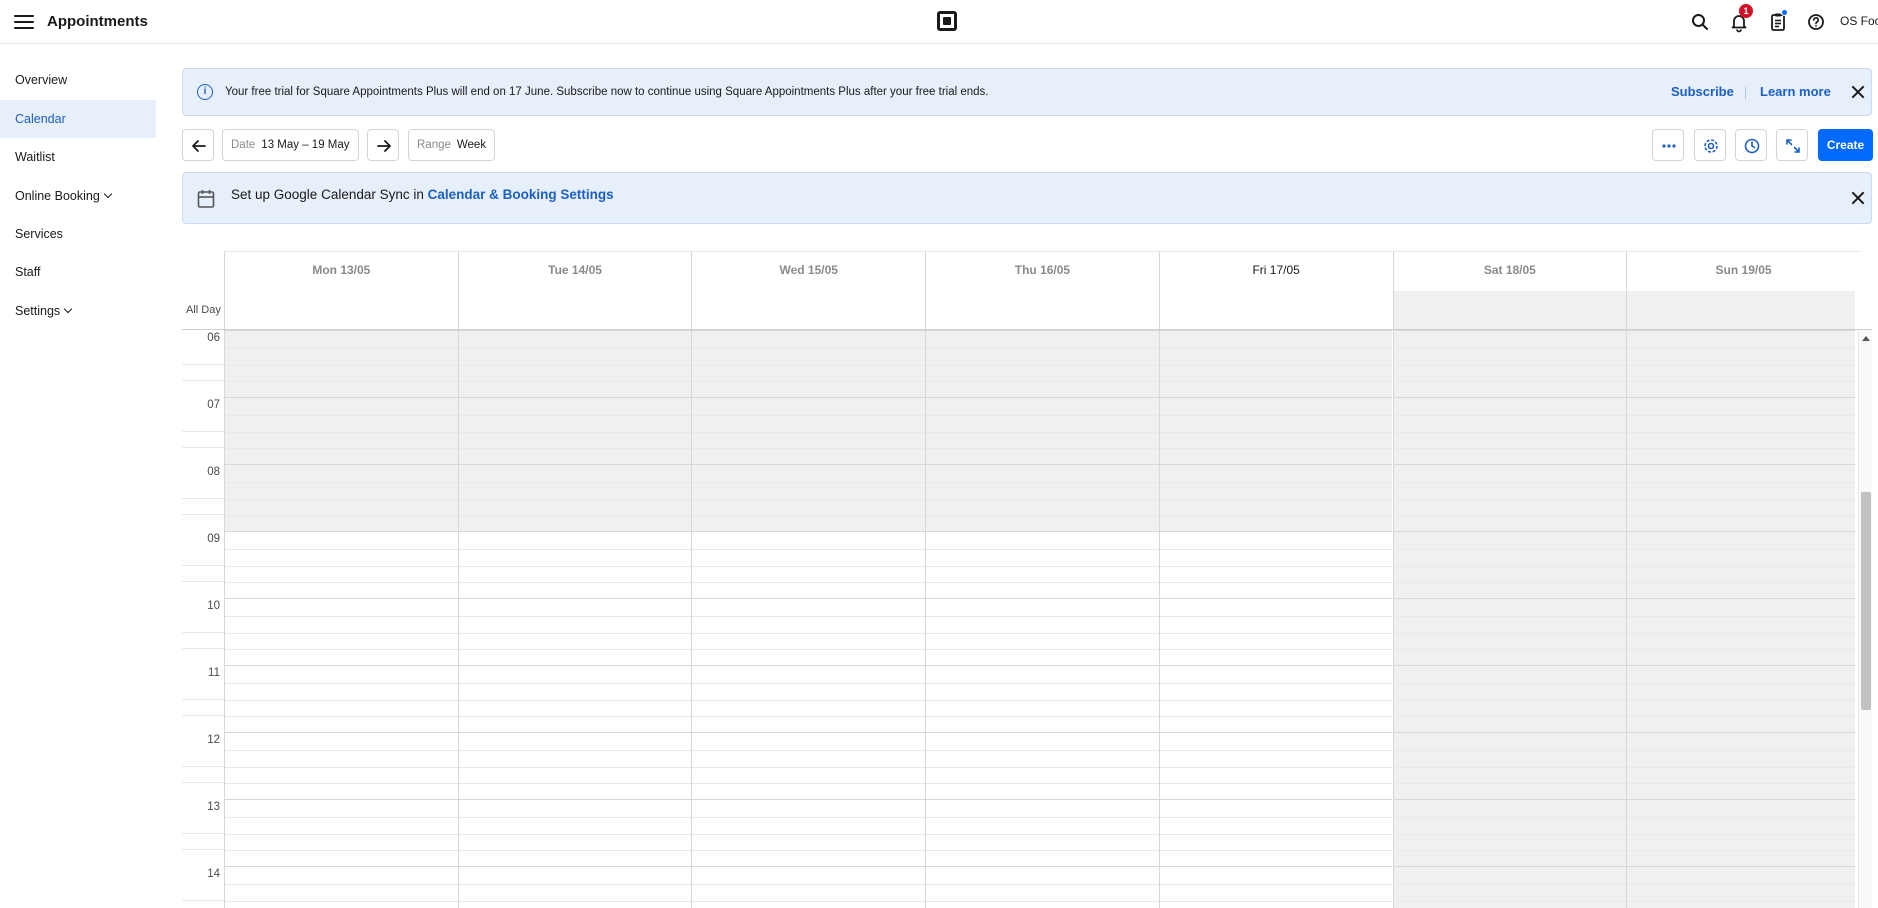 This screenshot has width=1878, height=908. I want to click on bell-icon: 1, so click(1740, 19).